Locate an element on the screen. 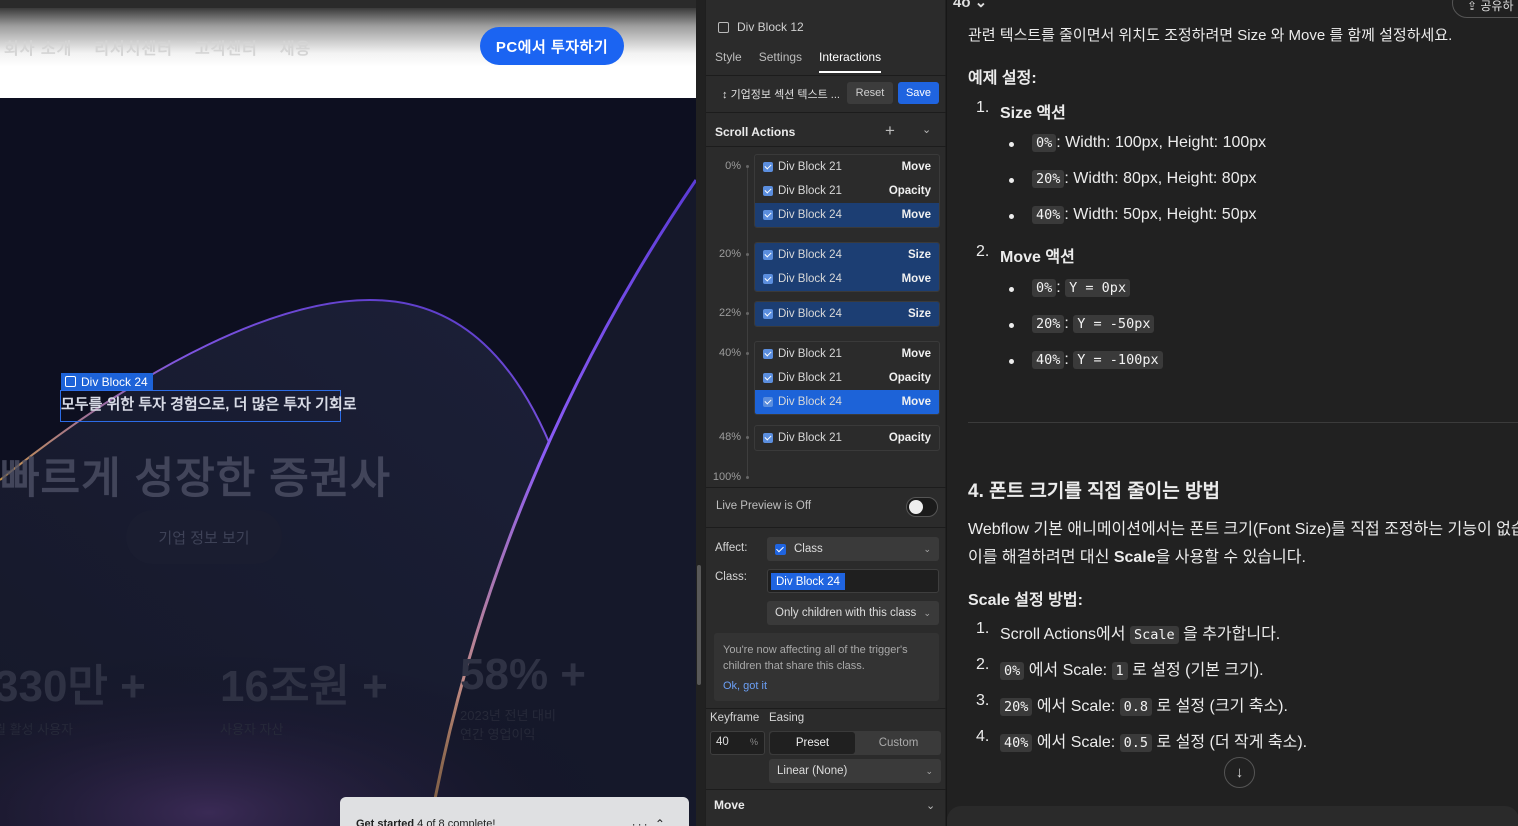  paragraph: 이를 해결하려면 대신 Scale을 사용할 수 있습니다. is located at coordinates (1137, 557).